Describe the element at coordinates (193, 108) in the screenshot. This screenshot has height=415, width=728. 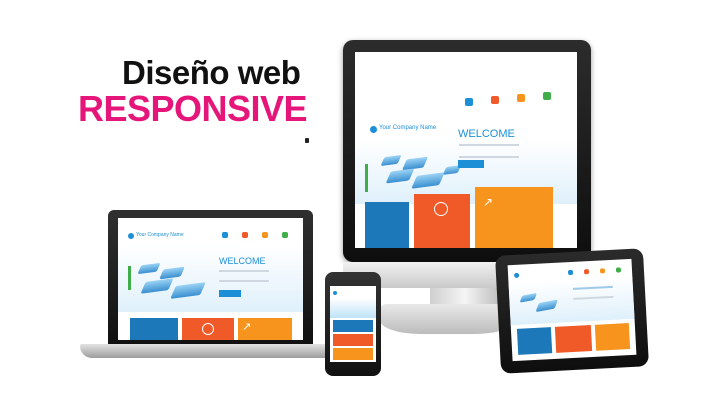
I see `headline-line-2: RESPONSIVE` at that location.